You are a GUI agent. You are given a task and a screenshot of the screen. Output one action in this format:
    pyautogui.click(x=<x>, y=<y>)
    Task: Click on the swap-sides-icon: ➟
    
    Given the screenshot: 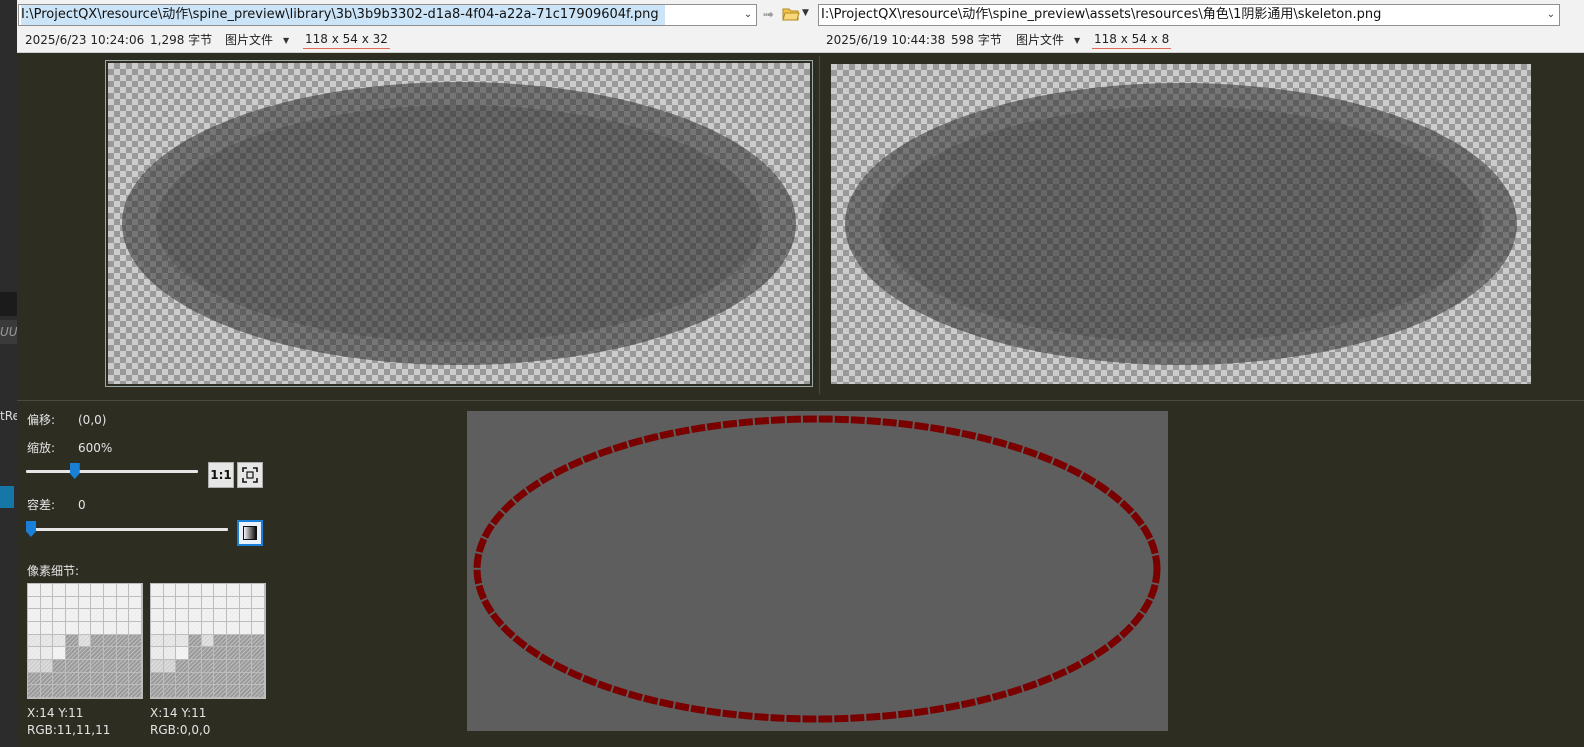 What is the action you would take?
    pyautogui.click(x=768, y=15)
    